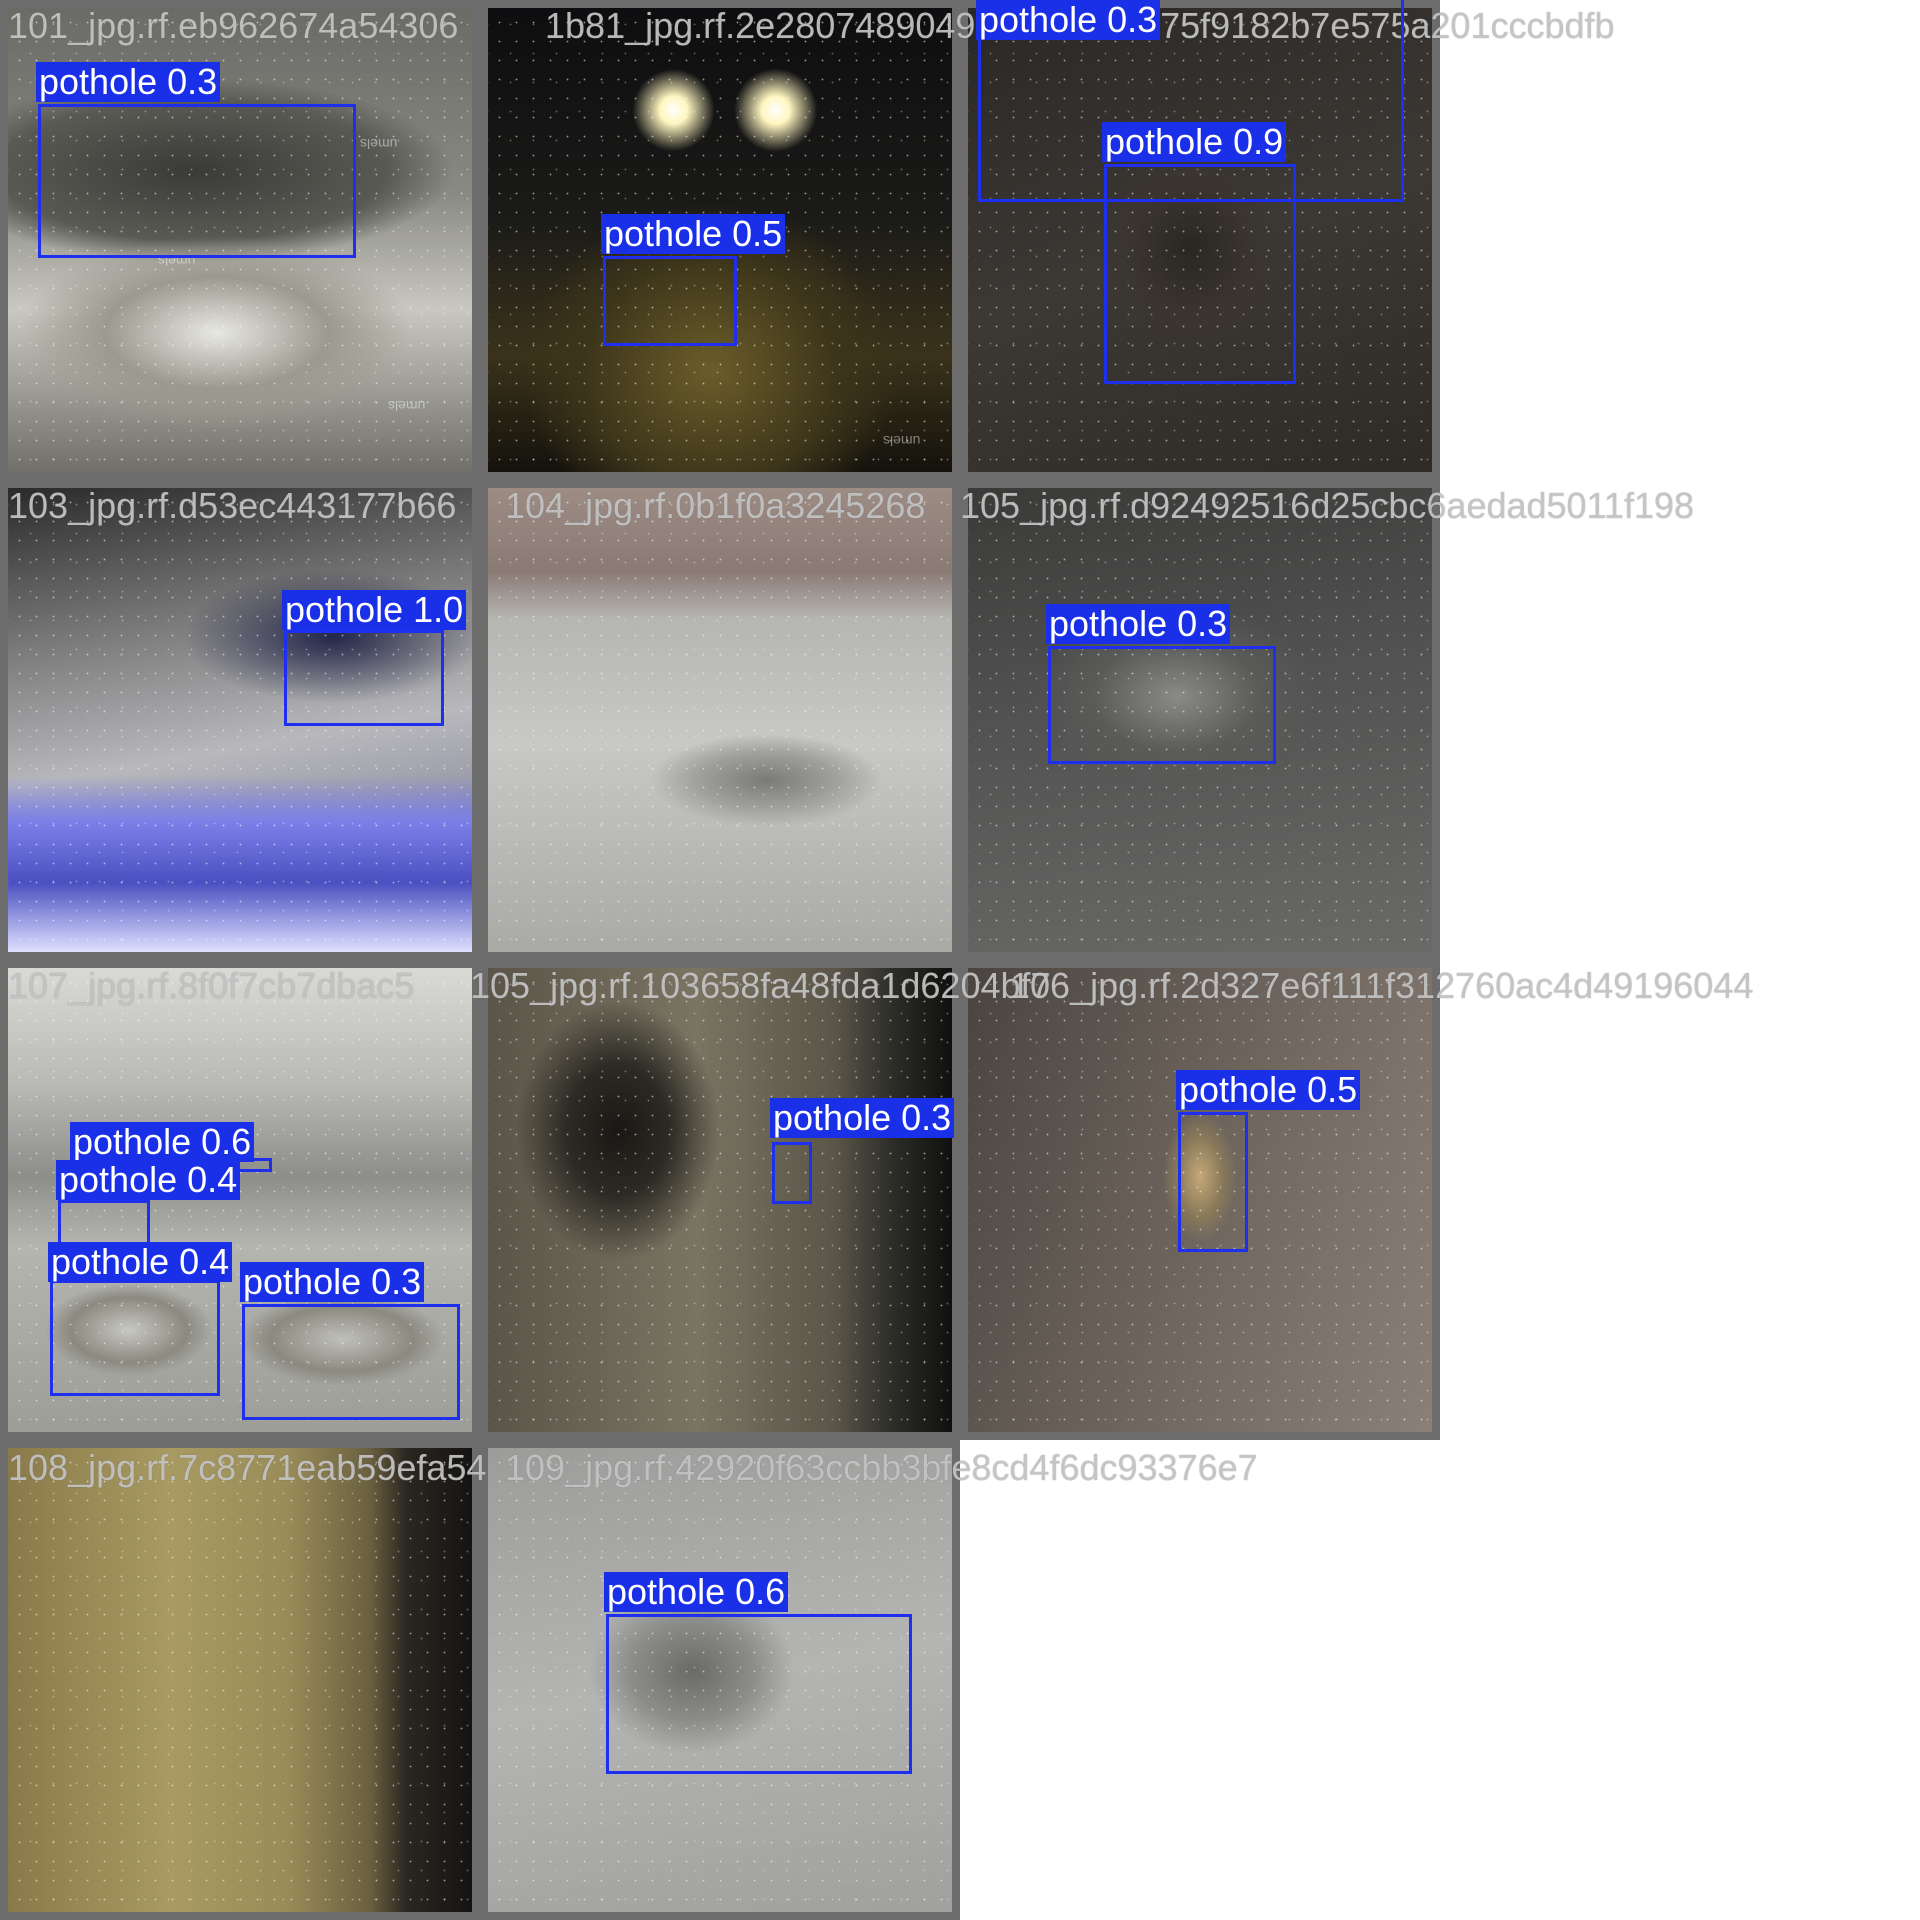 The height and width of the screenshot is (1920, 1920). Describe the element at coordinates (374, 610) in the screenshot. I see `detection-label: pothole 1.0` at that location.